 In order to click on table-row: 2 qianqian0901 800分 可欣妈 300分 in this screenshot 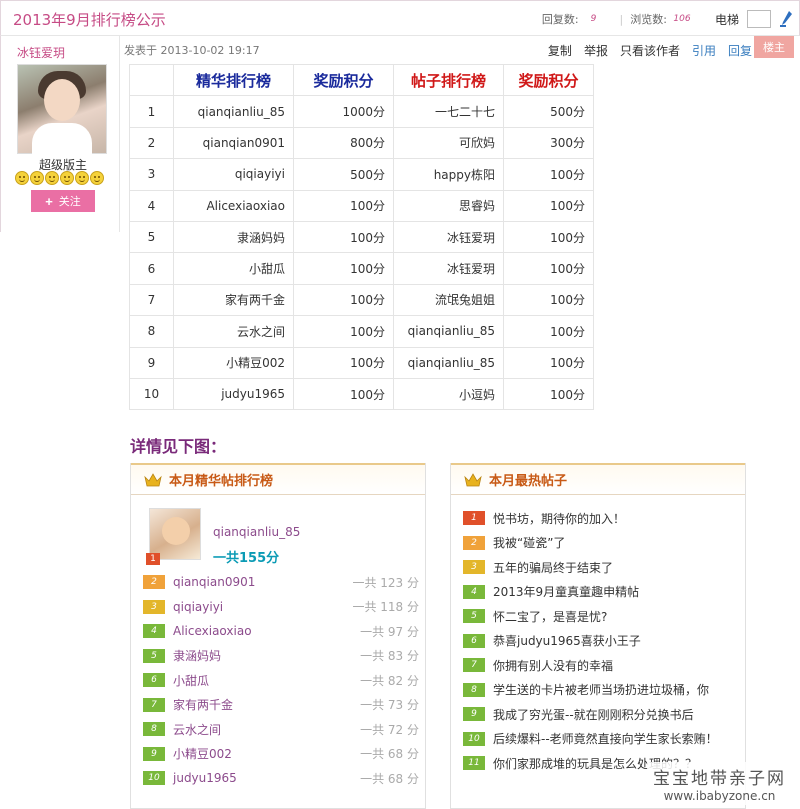, I will do `click(361, 143)`.